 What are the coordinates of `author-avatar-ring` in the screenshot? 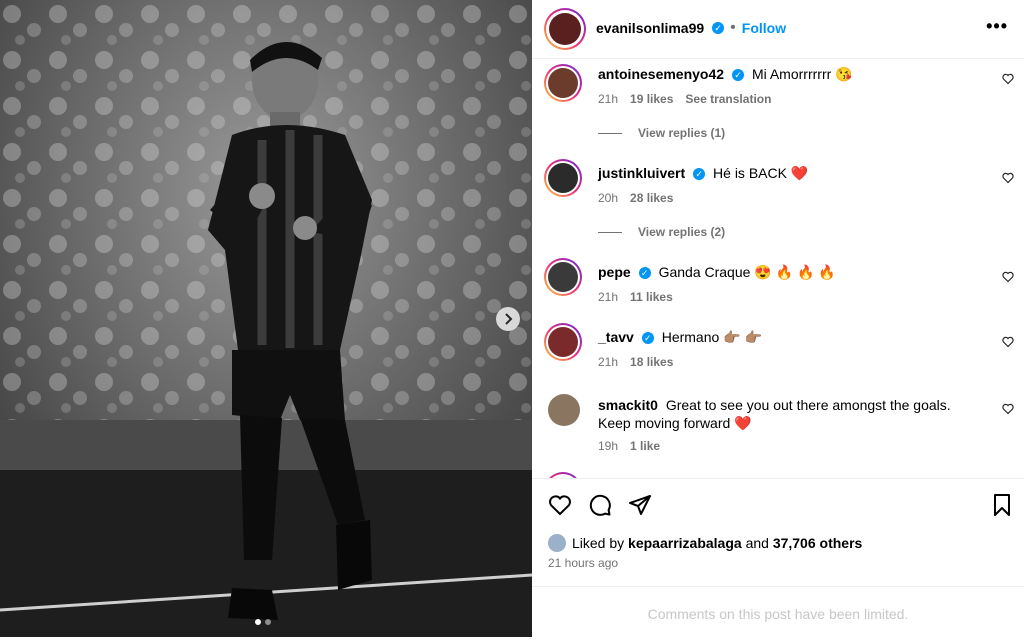 It's located at (565, 29).